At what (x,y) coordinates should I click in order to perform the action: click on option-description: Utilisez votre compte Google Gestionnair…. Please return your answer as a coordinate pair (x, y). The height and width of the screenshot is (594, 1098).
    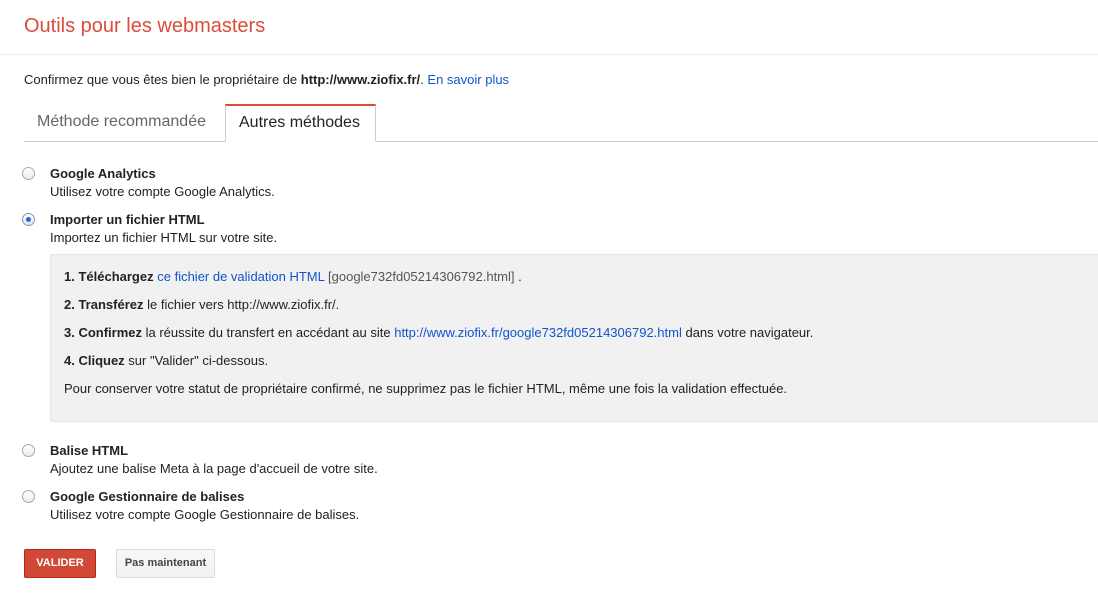
    Looking at the image, I should click on (205, 514).